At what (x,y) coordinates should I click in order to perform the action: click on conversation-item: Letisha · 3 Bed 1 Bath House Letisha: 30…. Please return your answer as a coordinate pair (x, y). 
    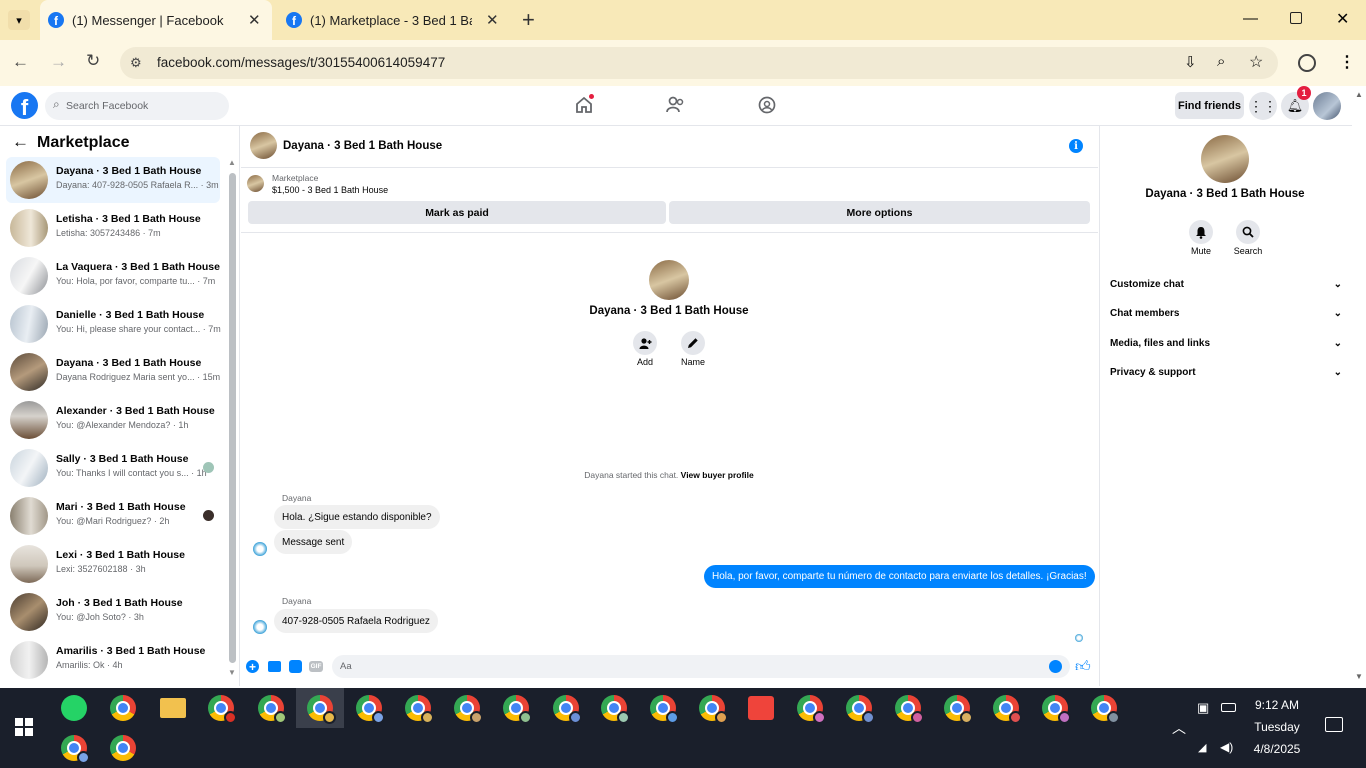
    Looking at the image, I should click on (113, 228).